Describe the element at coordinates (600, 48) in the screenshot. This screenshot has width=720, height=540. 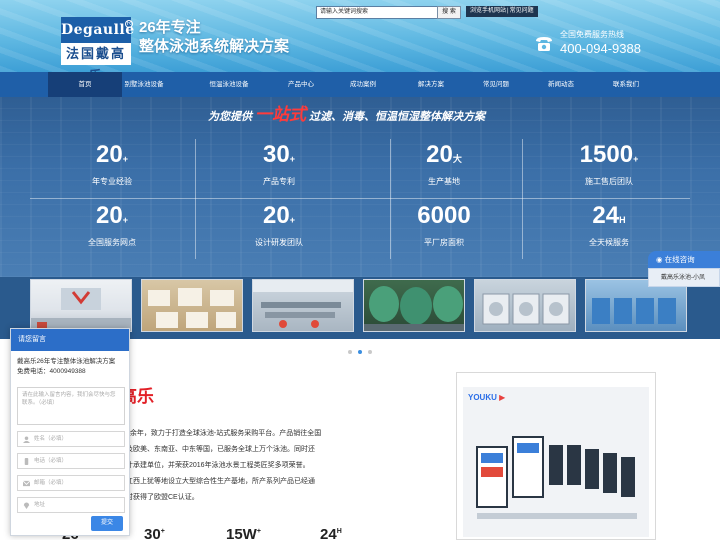
I see `hotline-number: 400-094-9388` at that location.